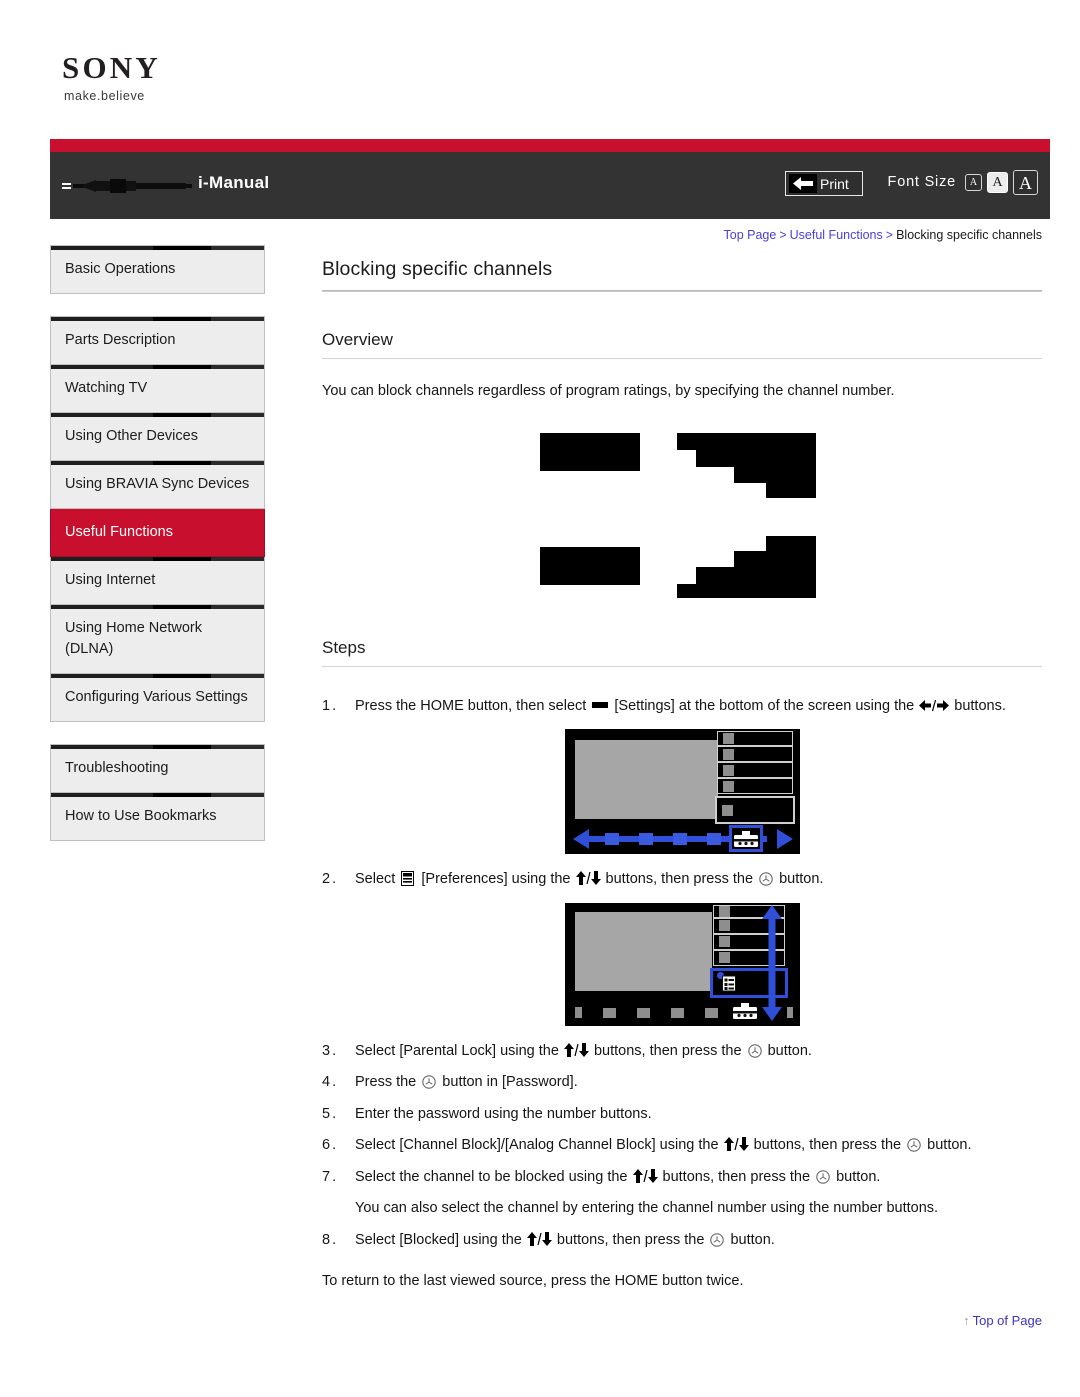 This screenshot has width=1080, height=1397. I want to click on sidebar-item-useful-functions: Useful Functions, so click(157, 533).